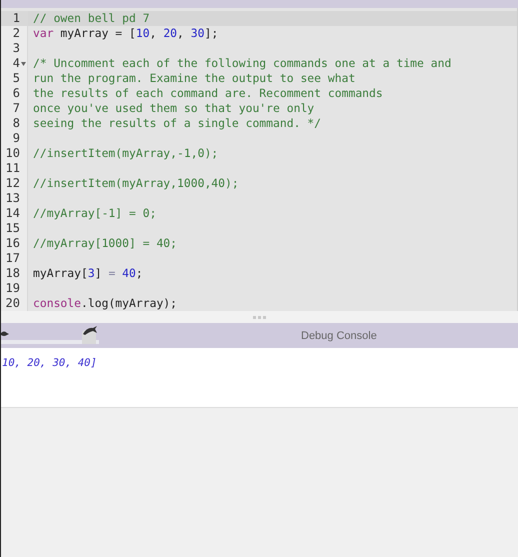  What do you see at coordinates (177, 123) in the screenshot?
I see `code-line: seeing the results of a single command. */` at bounding box center [177, 123].